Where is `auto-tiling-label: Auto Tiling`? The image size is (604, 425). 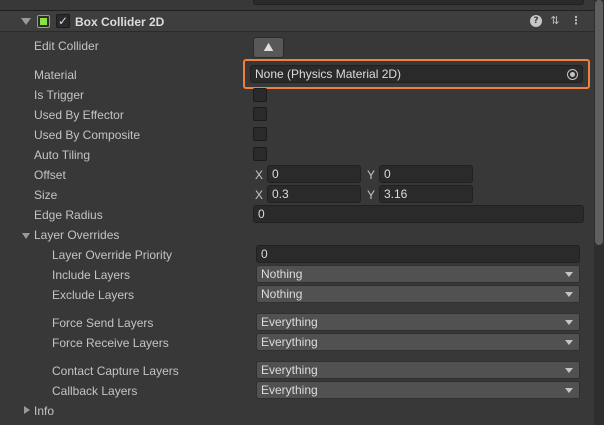 auto-tiling-label: Auto Tiling is located at coordinates (62, 155).